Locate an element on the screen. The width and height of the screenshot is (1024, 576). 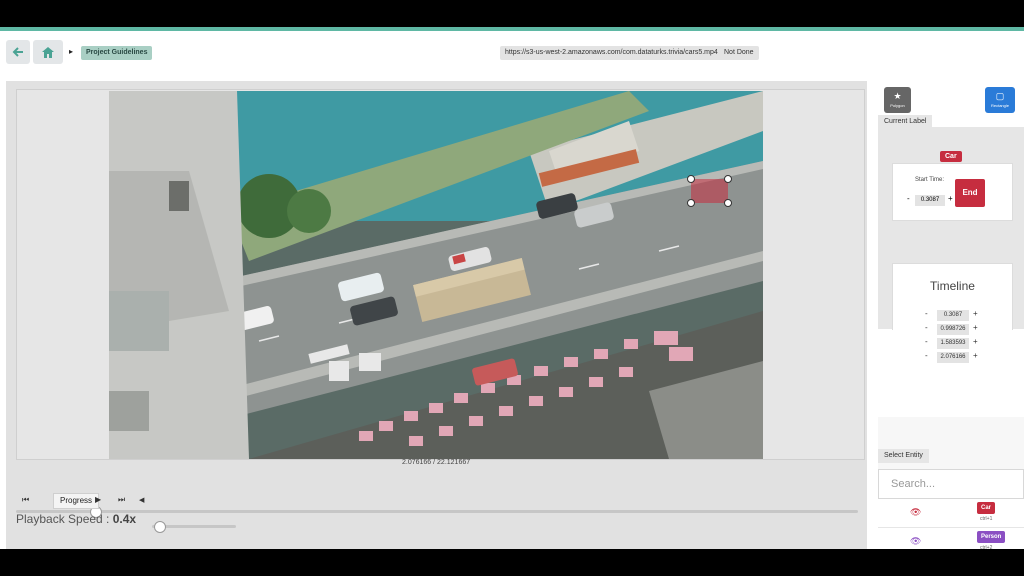
arrow-left-icon is located at coordinates (17, 52).